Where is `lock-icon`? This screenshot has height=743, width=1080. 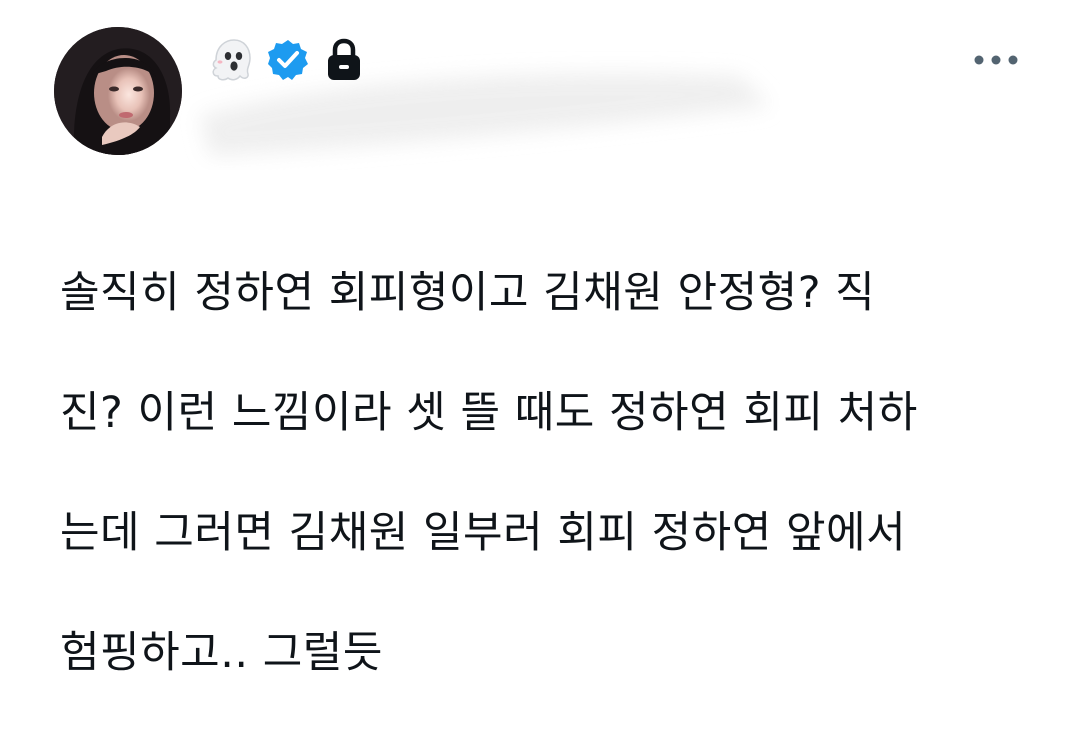
lock-icon is located at coordinates (344, 59).